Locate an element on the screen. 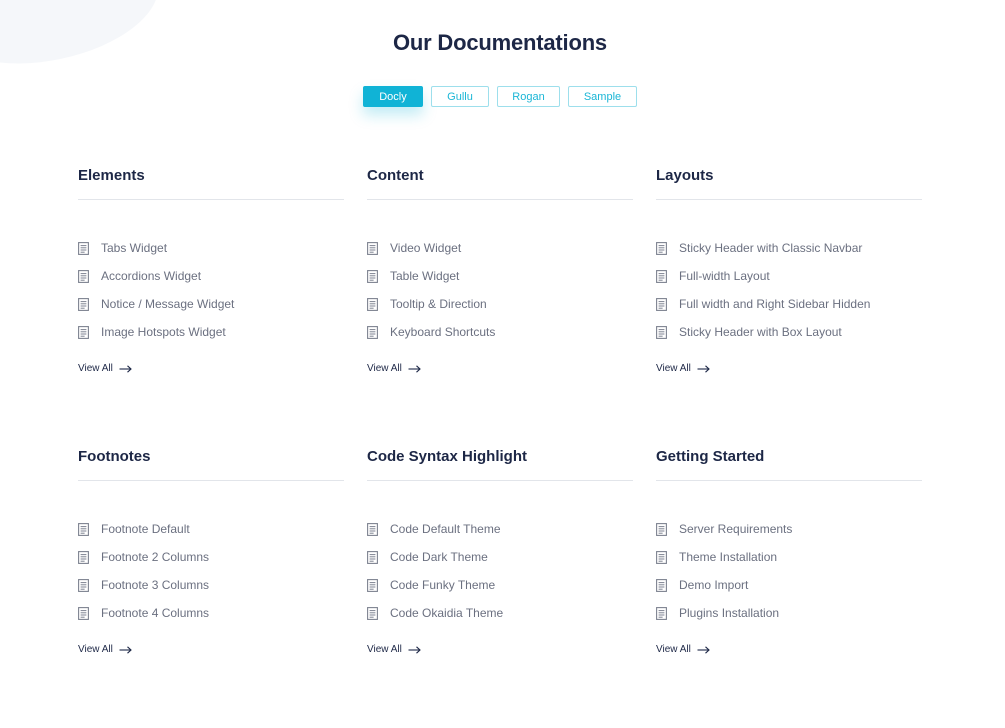 The image size is (1005, 728). doc-link-label: Sticky Header with Box Layout is located at coordinates (760, 332).